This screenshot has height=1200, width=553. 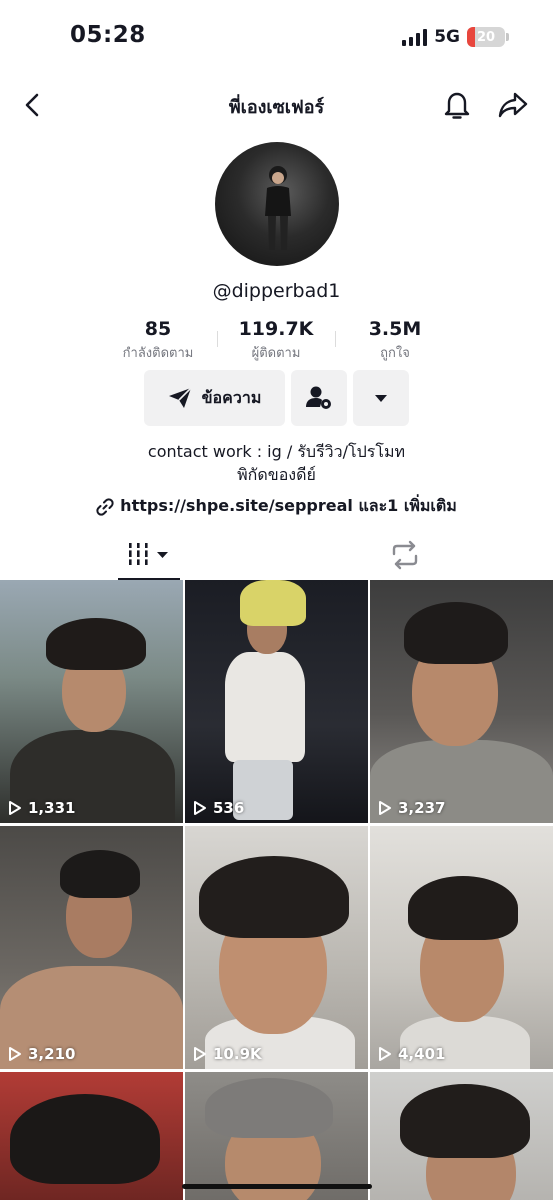 What do you see at coordinates (405, 555) in the screenshot?
I see `repost-icon` at bounding box center [405, 555].